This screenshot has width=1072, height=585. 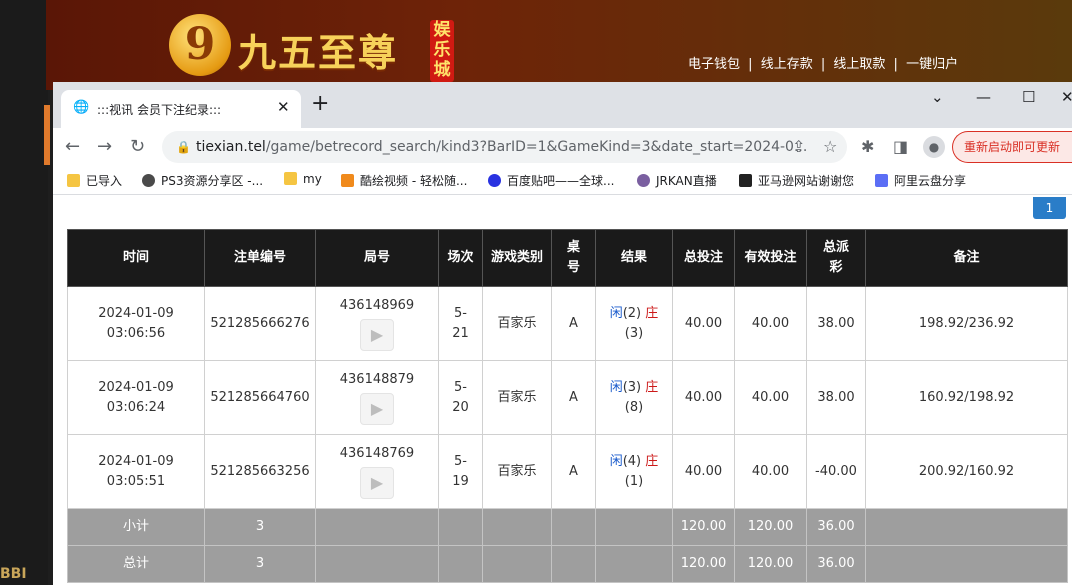 I want to click on header-note: 备注, so click(x=966, y=258).